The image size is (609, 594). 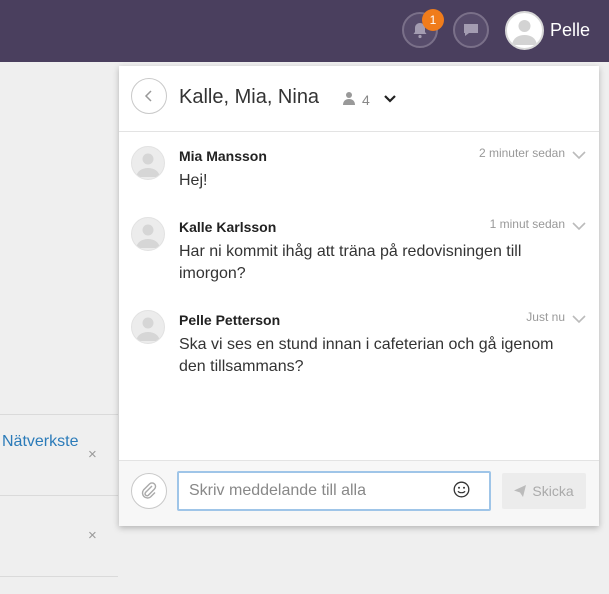 I want to click on user-avatar, so click(x=524, y=30).